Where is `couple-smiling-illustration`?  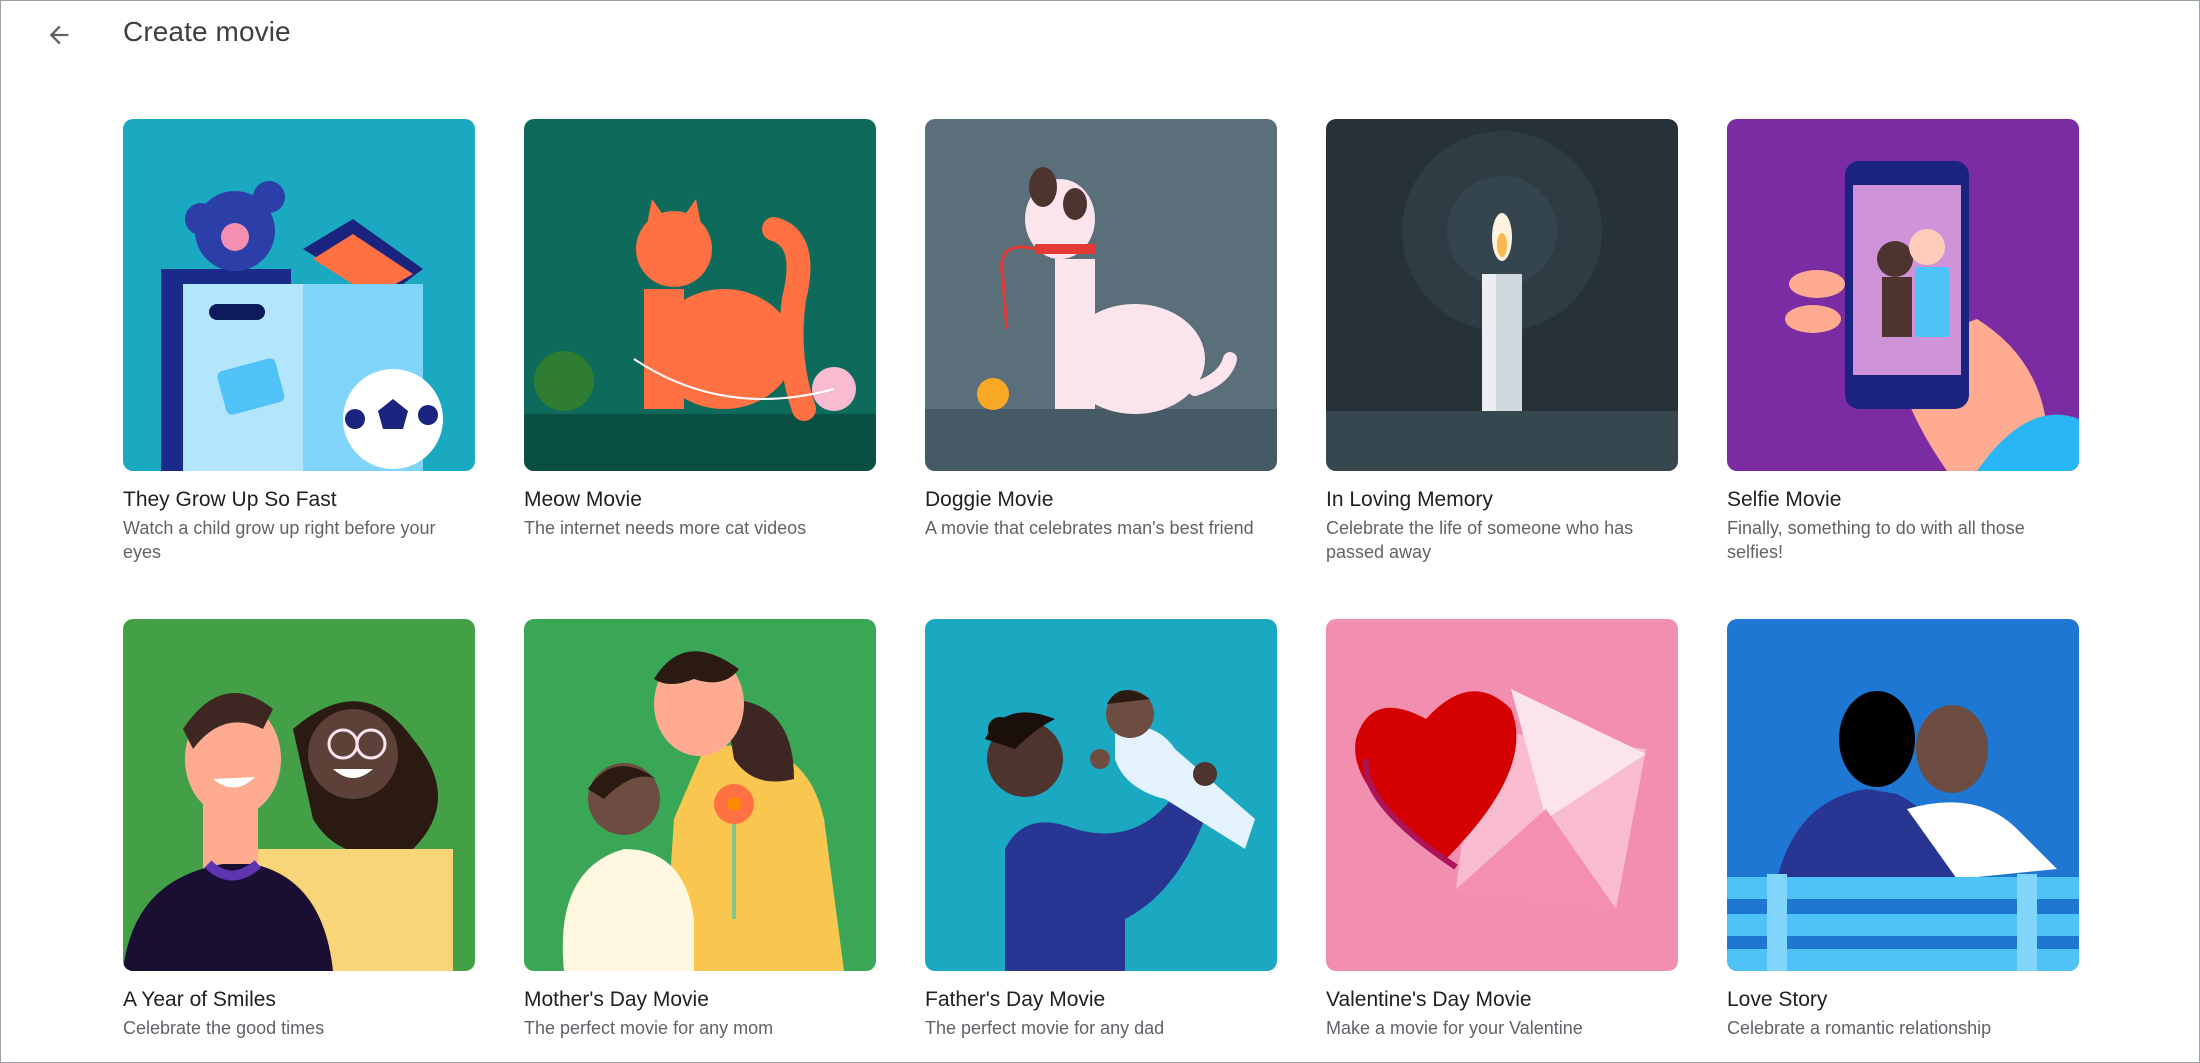 couple-smiling-illustration is located at coordinates (299, 795).